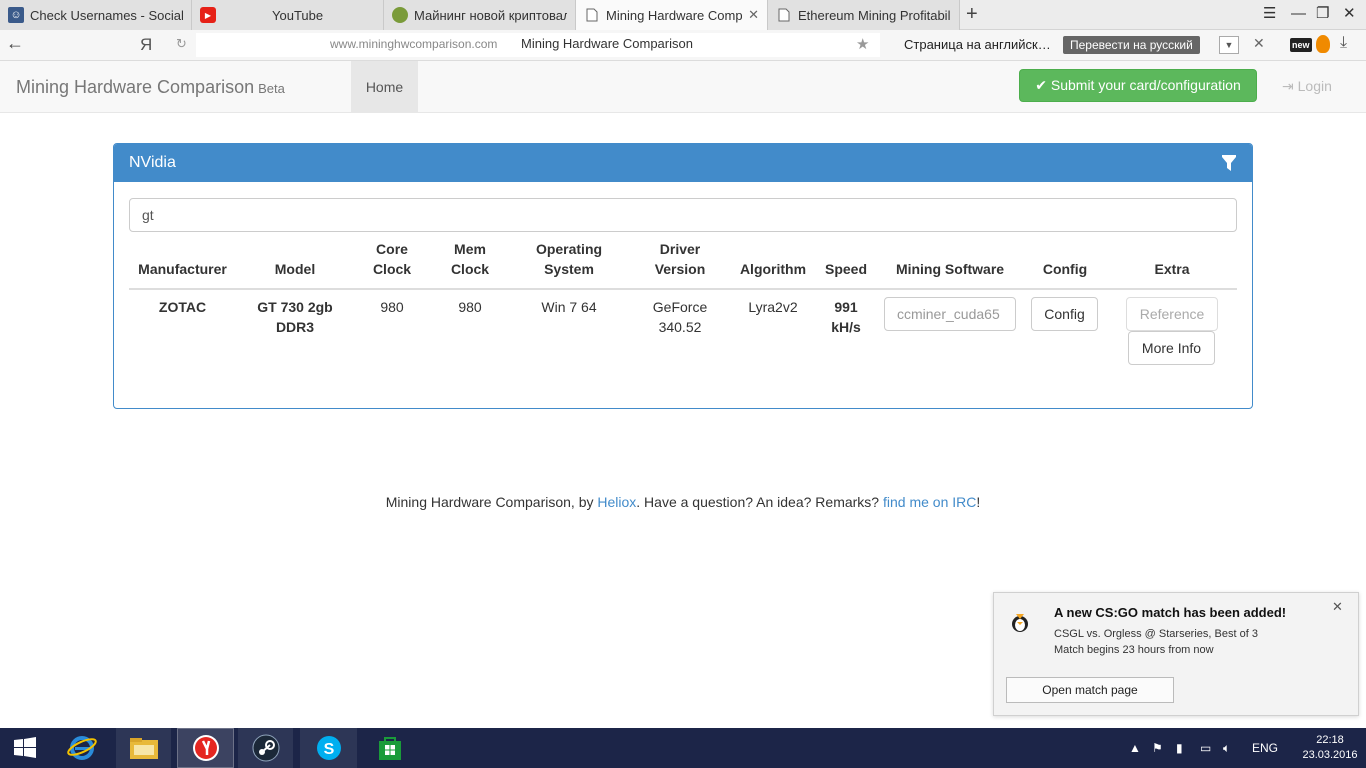  Describe the element at coordinates (1322, 14) in the screenshot. I see `restore-icon: ❐` at that location.